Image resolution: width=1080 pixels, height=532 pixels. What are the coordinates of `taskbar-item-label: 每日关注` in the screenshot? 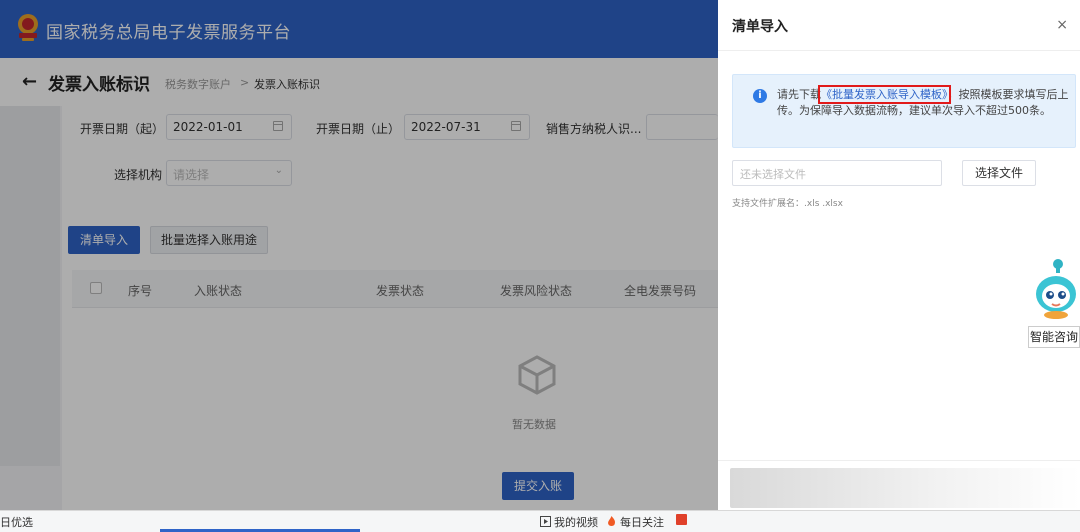 It's located at (642, 522).